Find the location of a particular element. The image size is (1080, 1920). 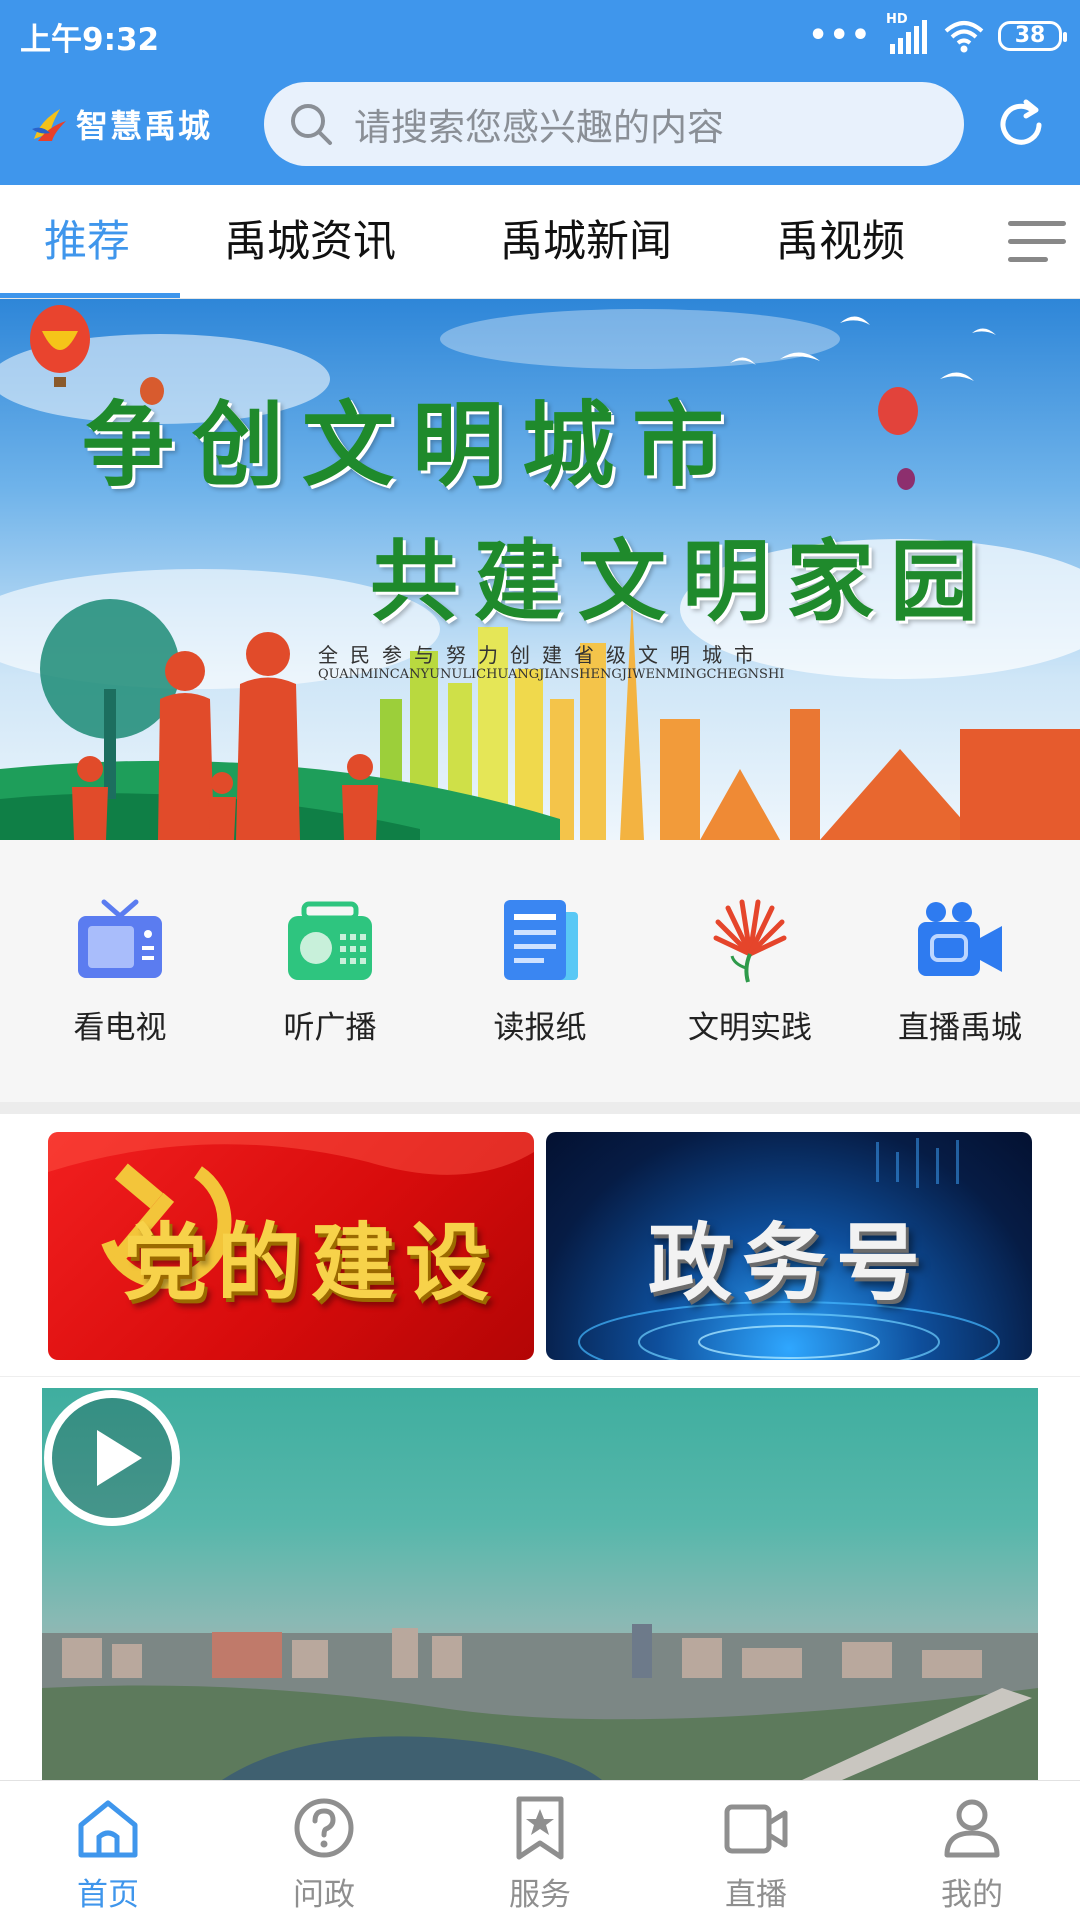

nav-label: 我的 is located at coordinates (972, 1895).